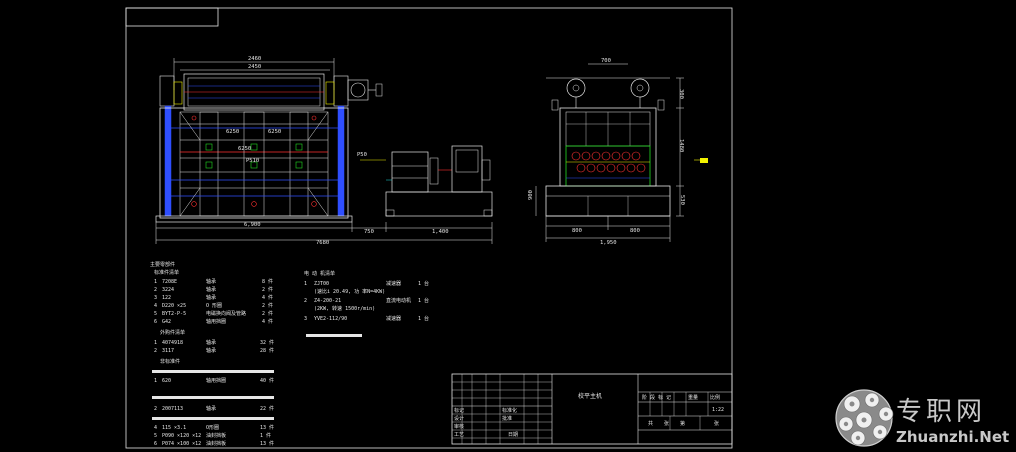 The image size is (1016, 452). I want to click on svg-text: 122, so click(166, 298).